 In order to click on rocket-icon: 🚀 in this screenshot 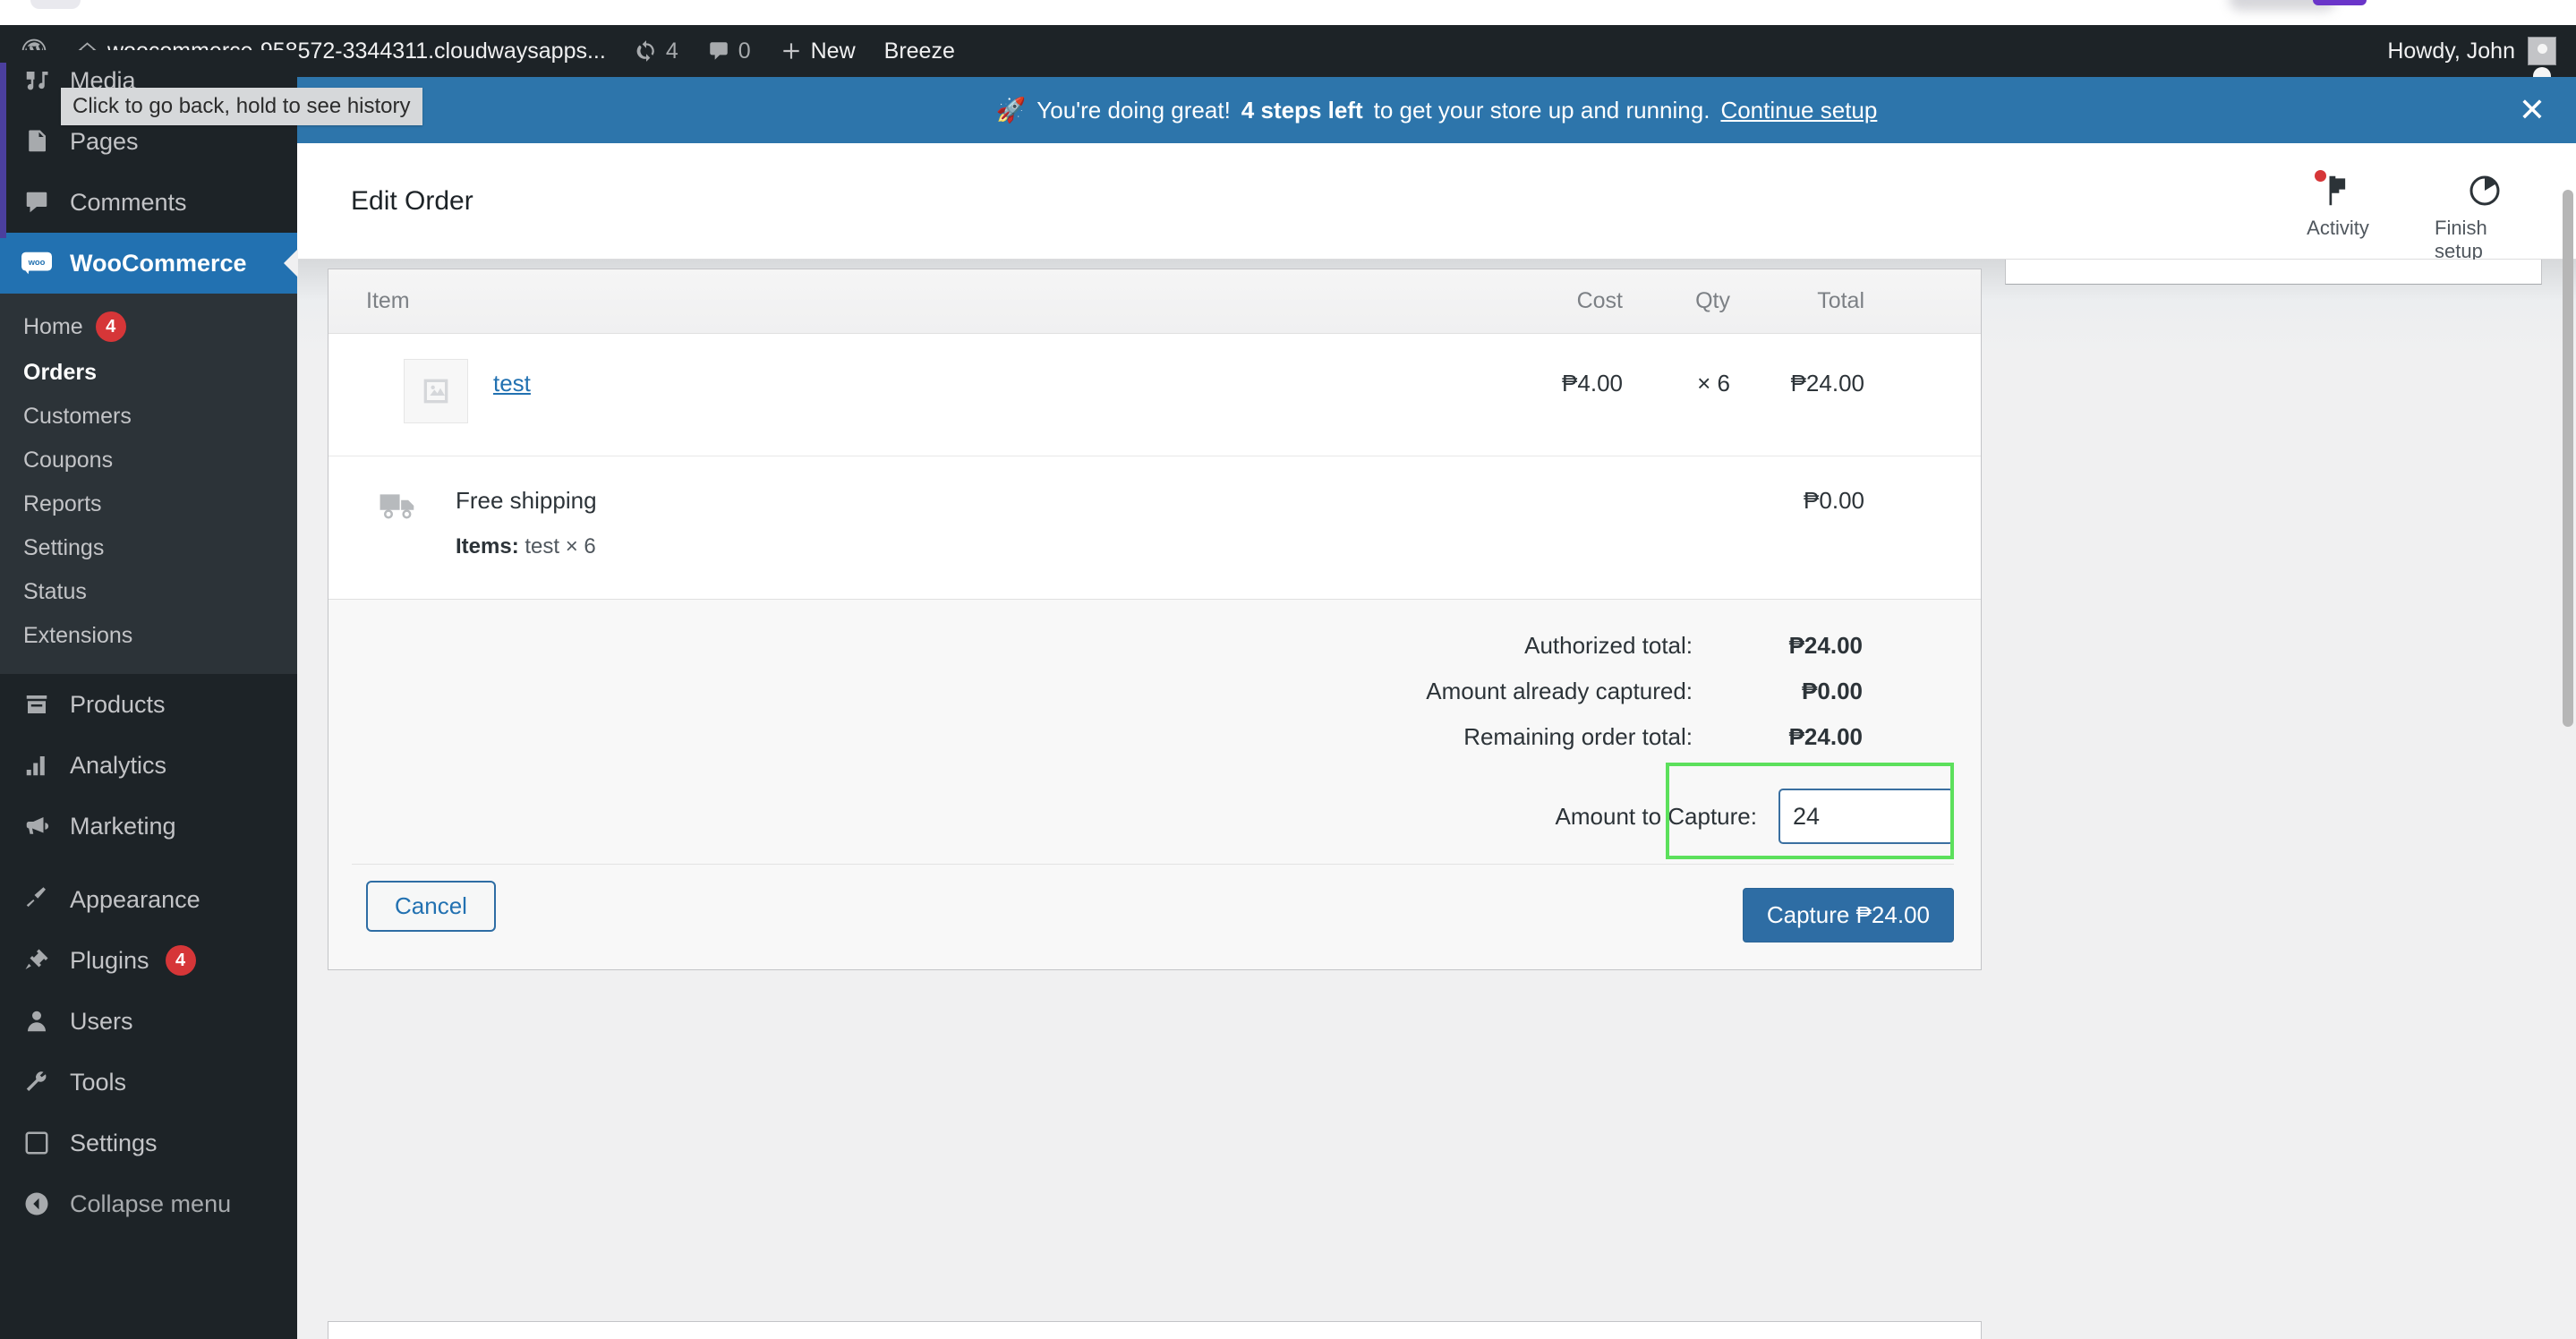, I will do `click(1011, 110)`.